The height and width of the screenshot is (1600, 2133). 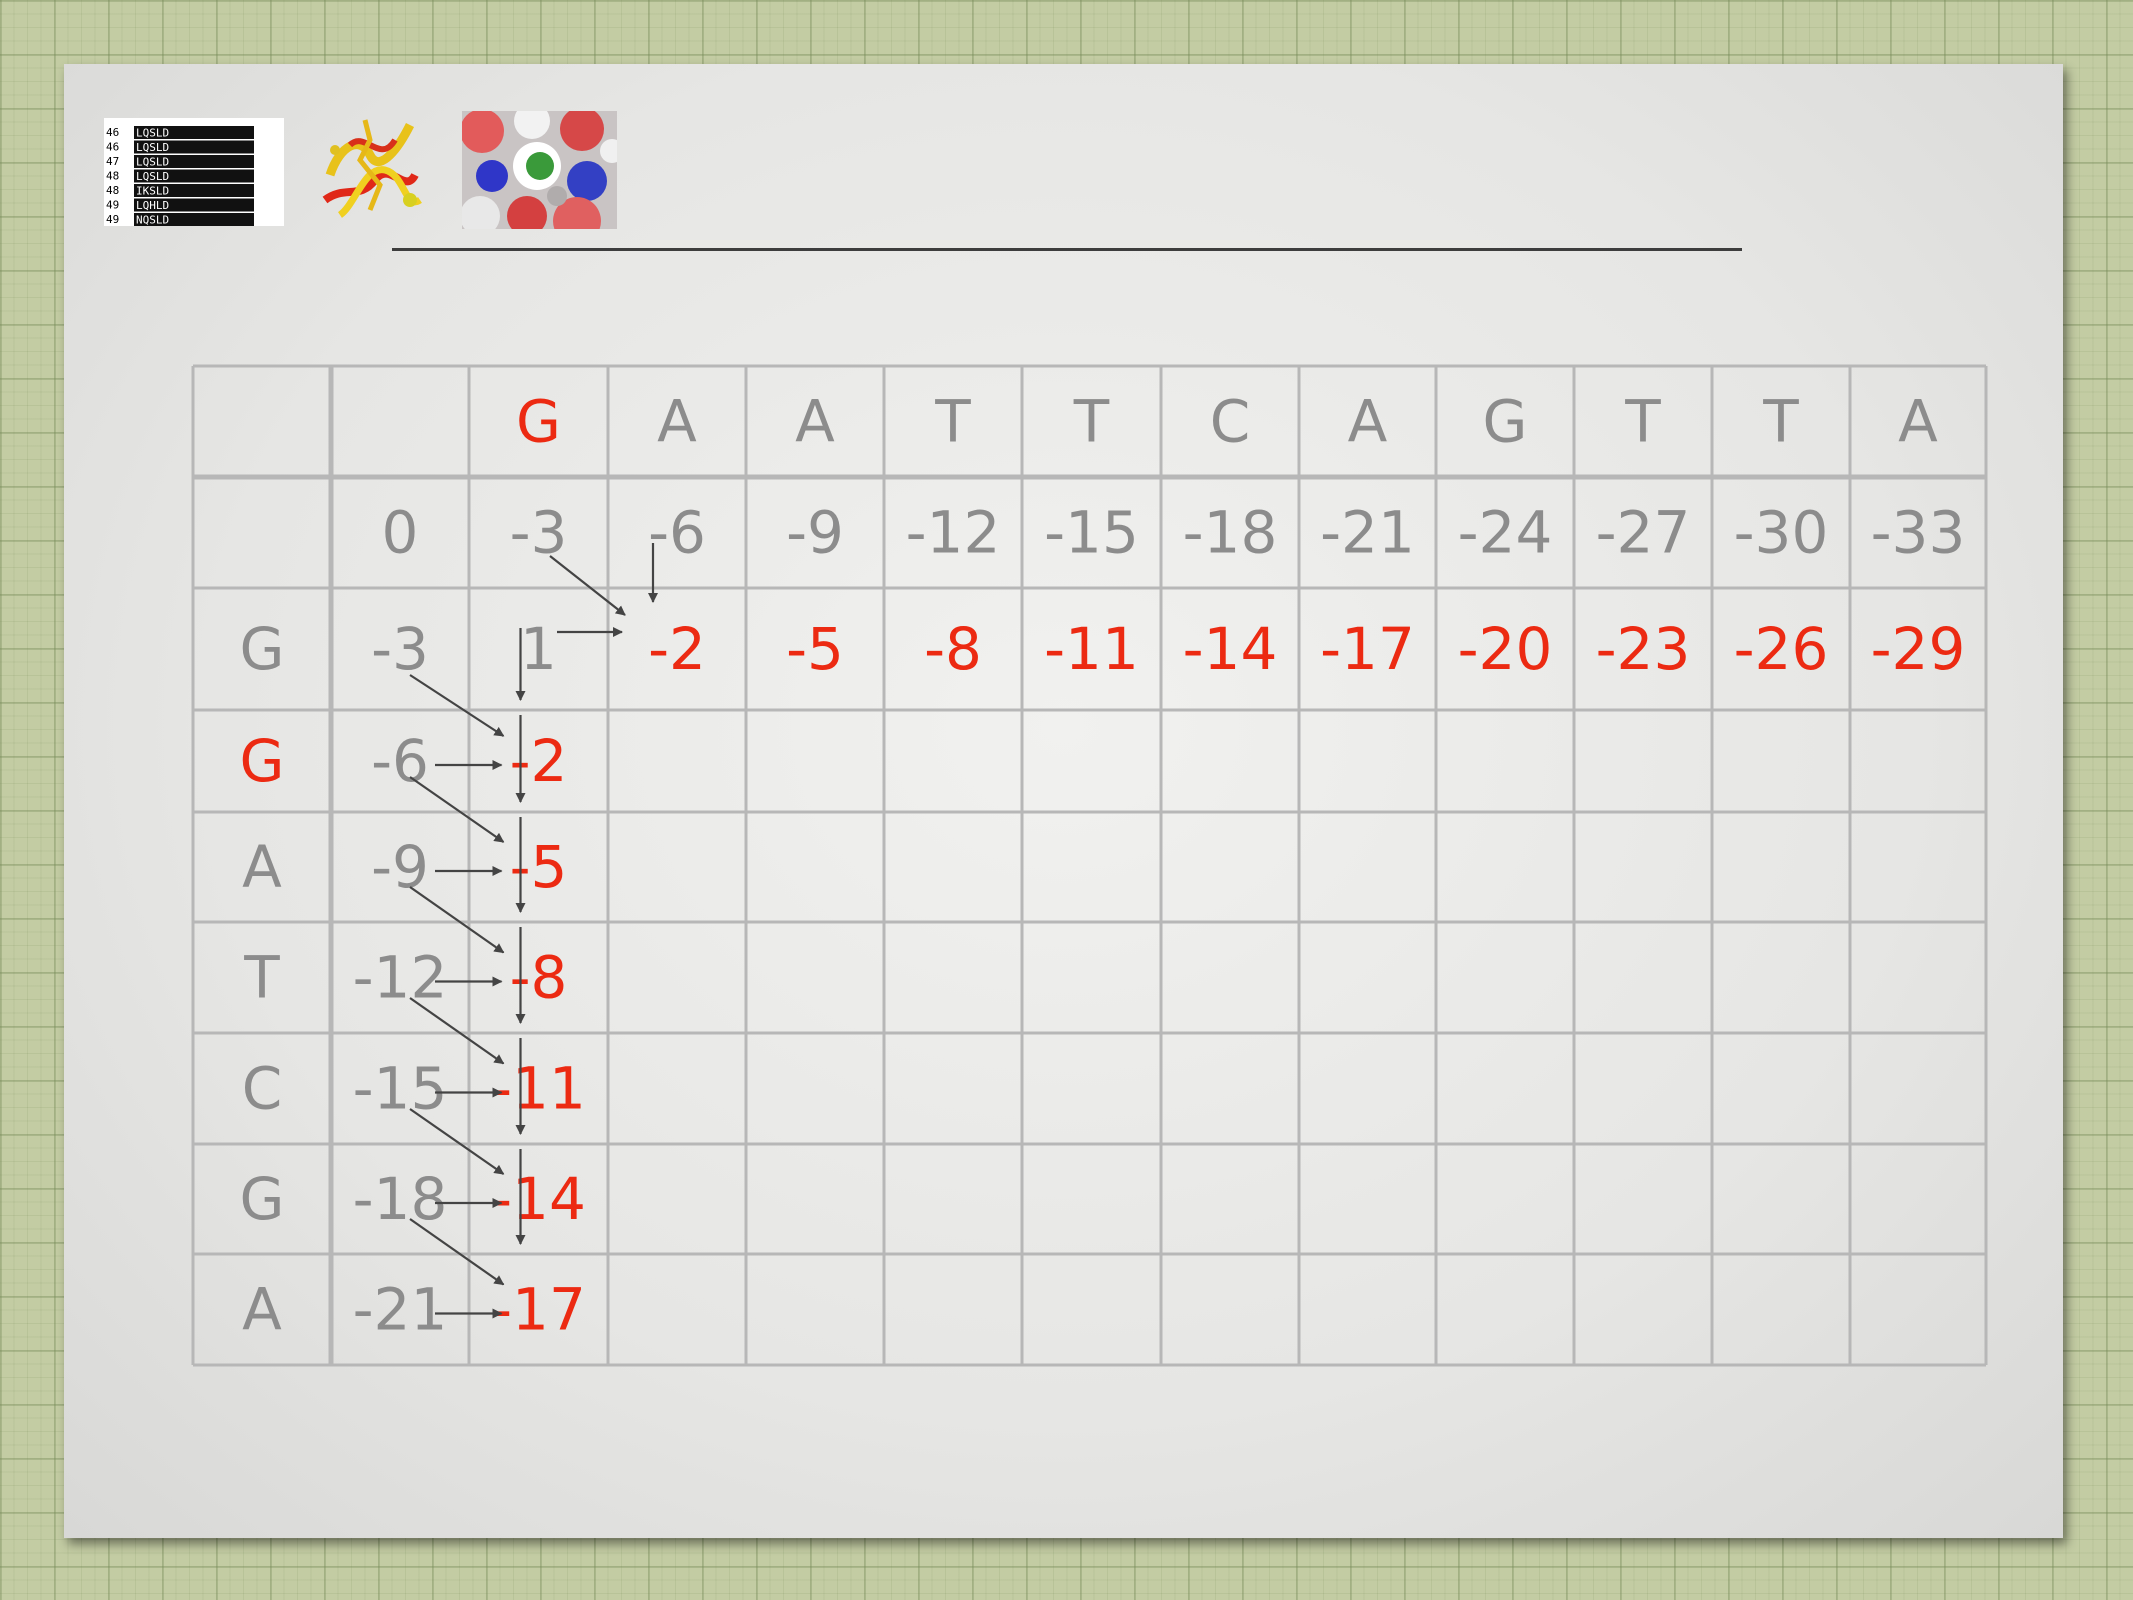 I want to click on init-score: -27, so click(x=1643, y=533).